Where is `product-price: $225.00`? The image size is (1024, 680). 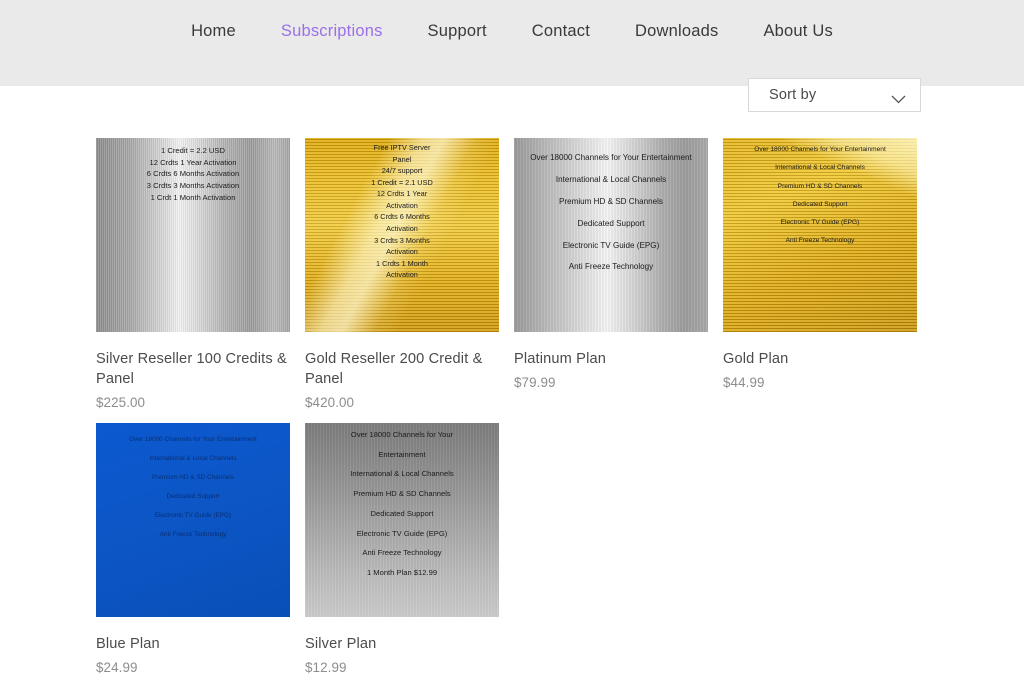
product-price: $225.00 is located at coordinates (121, 402).